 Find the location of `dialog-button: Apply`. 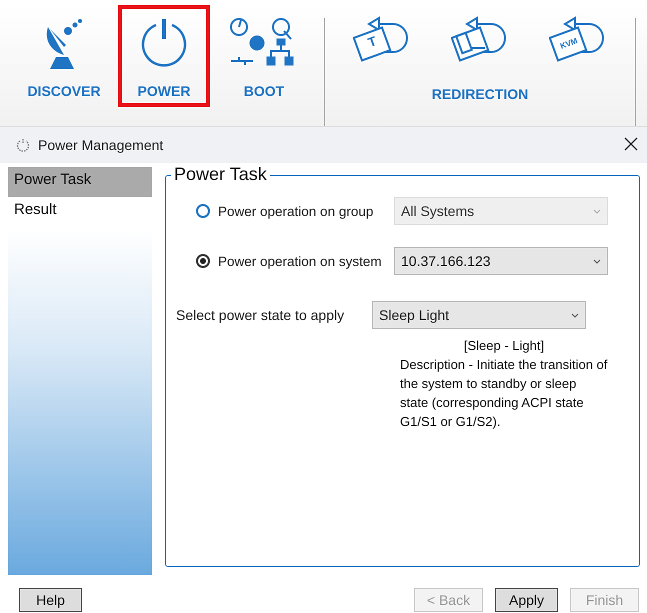

dialog-button: Apply is located at coordinates (526, 600).